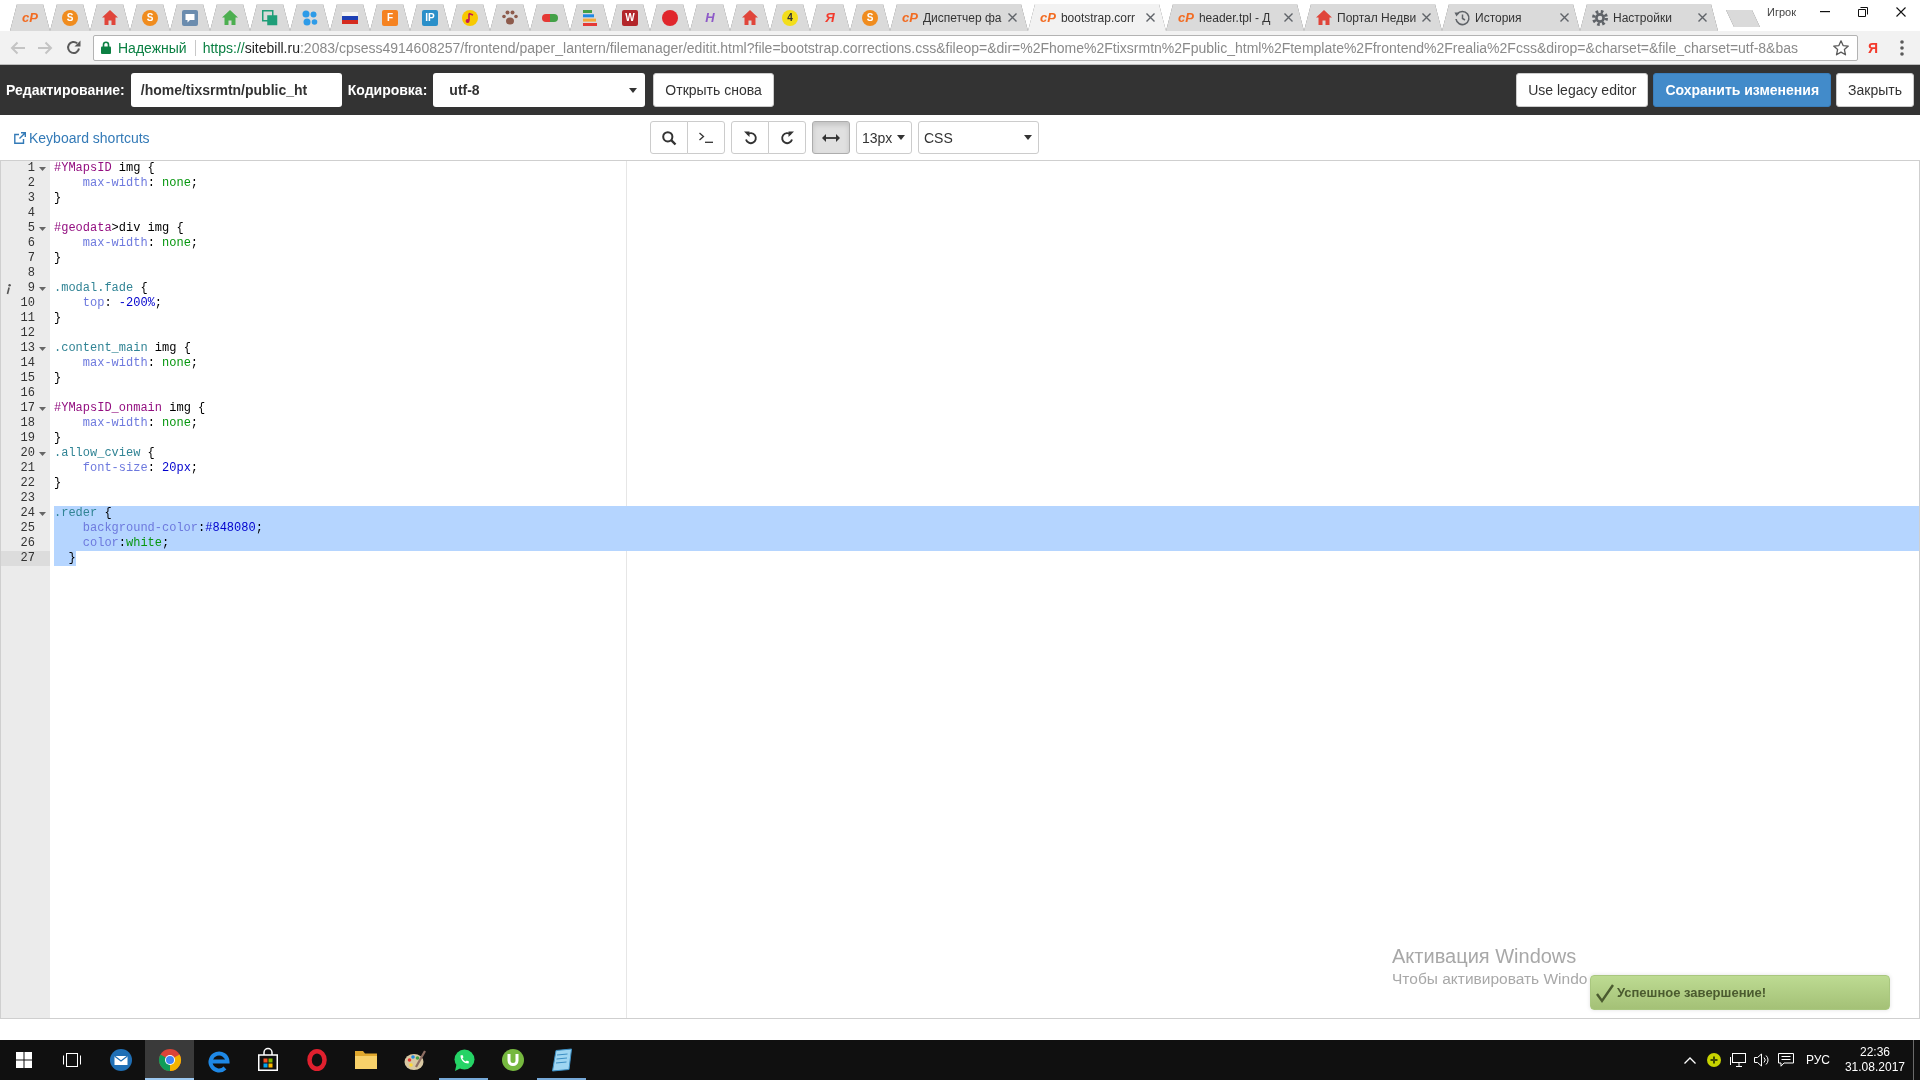 The image size is (1920, 1080). I want to click on code-line: font-size: 20px;, so click(140, 468).